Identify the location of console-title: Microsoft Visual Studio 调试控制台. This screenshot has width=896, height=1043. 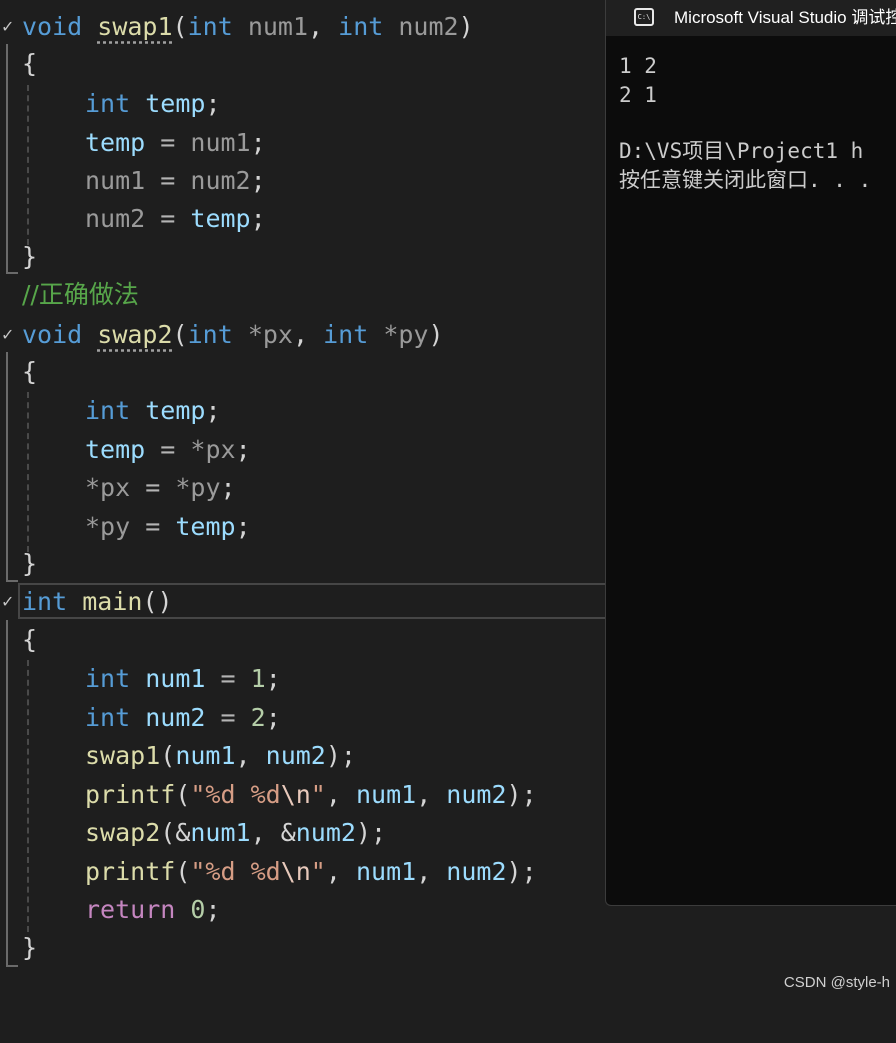
(785, 17).